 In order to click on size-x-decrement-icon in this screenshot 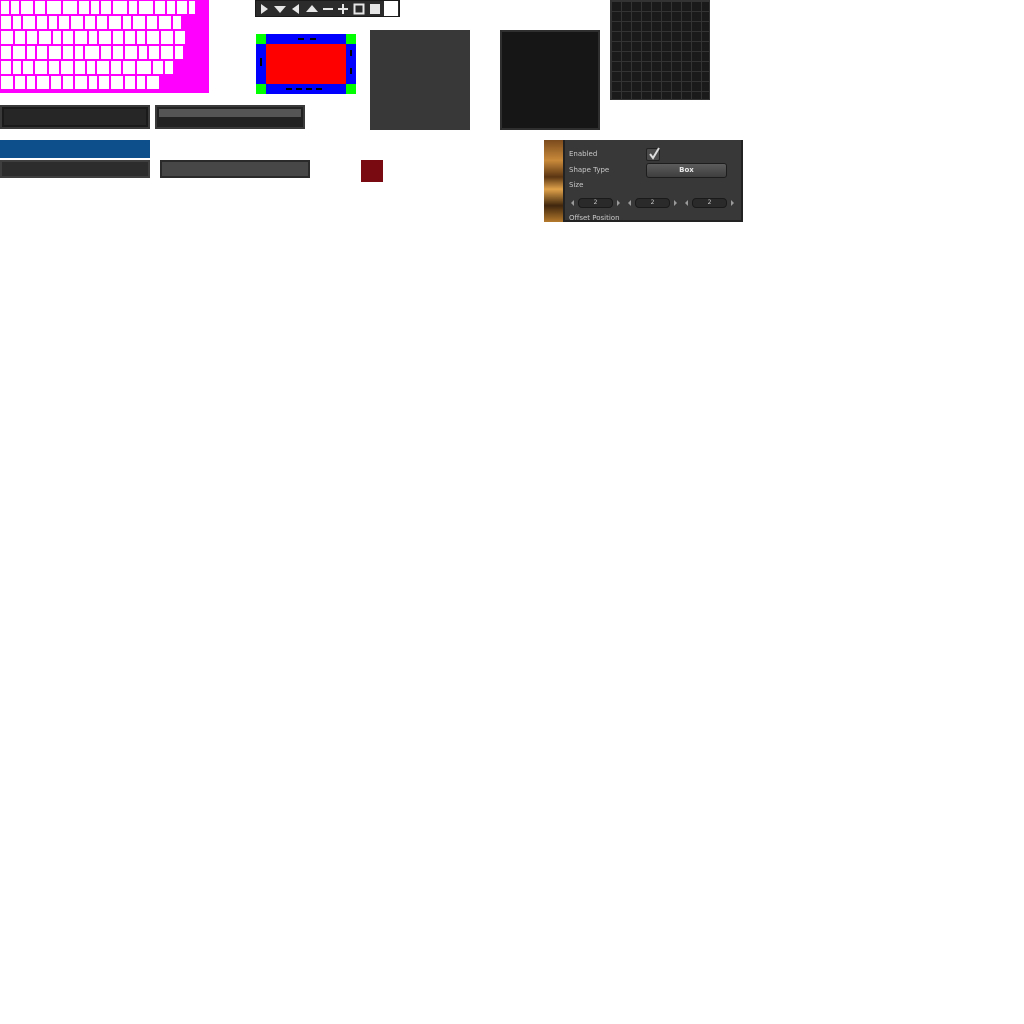, I will do `click(572, 203)`.